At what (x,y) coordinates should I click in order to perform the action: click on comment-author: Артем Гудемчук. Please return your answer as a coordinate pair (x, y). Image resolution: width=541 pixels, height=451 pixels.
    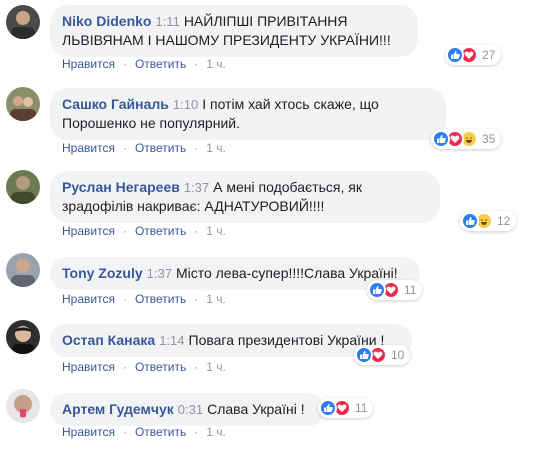
    Looking at the image, I should click on (118, 409).